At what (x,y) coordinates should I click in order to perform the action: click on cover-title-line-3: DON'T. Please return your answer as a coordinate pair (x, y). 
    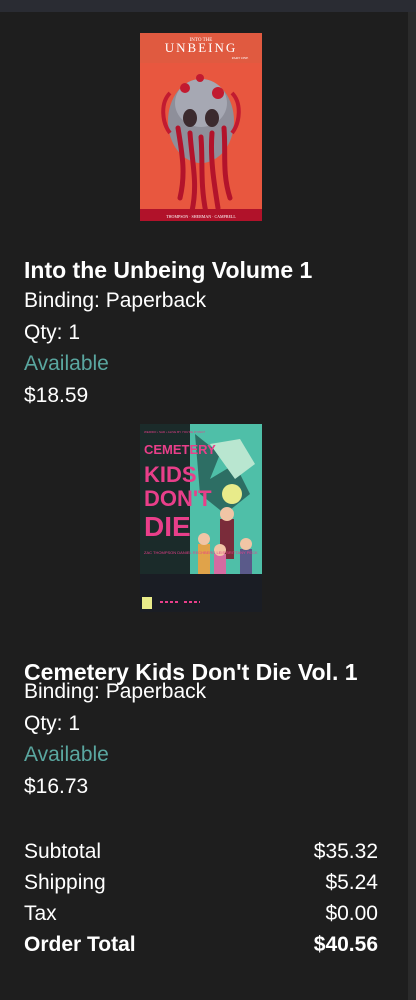
    Looking at the image, I should click on (178, 498).